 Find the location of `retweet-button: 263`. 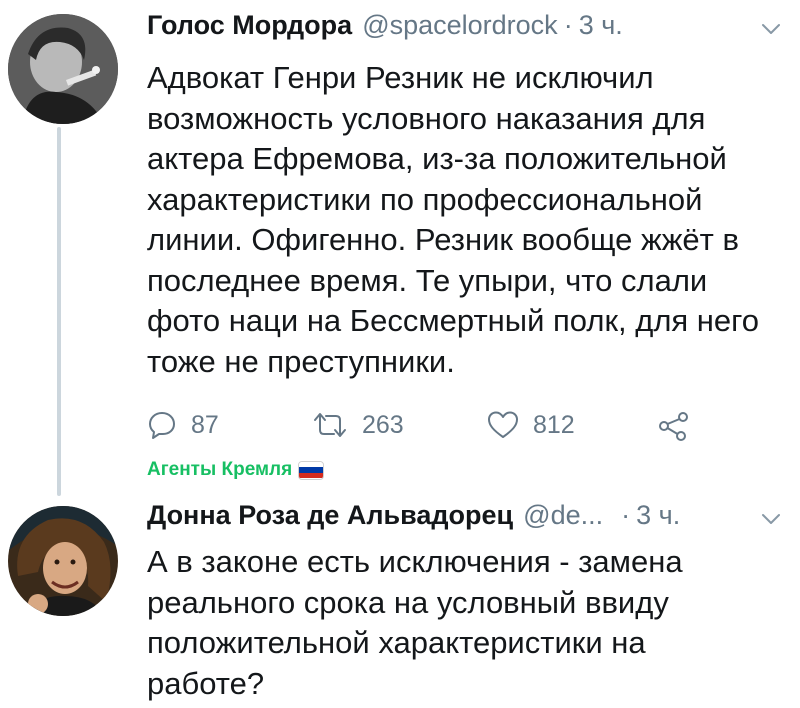

retweet-button: 263 is located at coordinates (358, 425).